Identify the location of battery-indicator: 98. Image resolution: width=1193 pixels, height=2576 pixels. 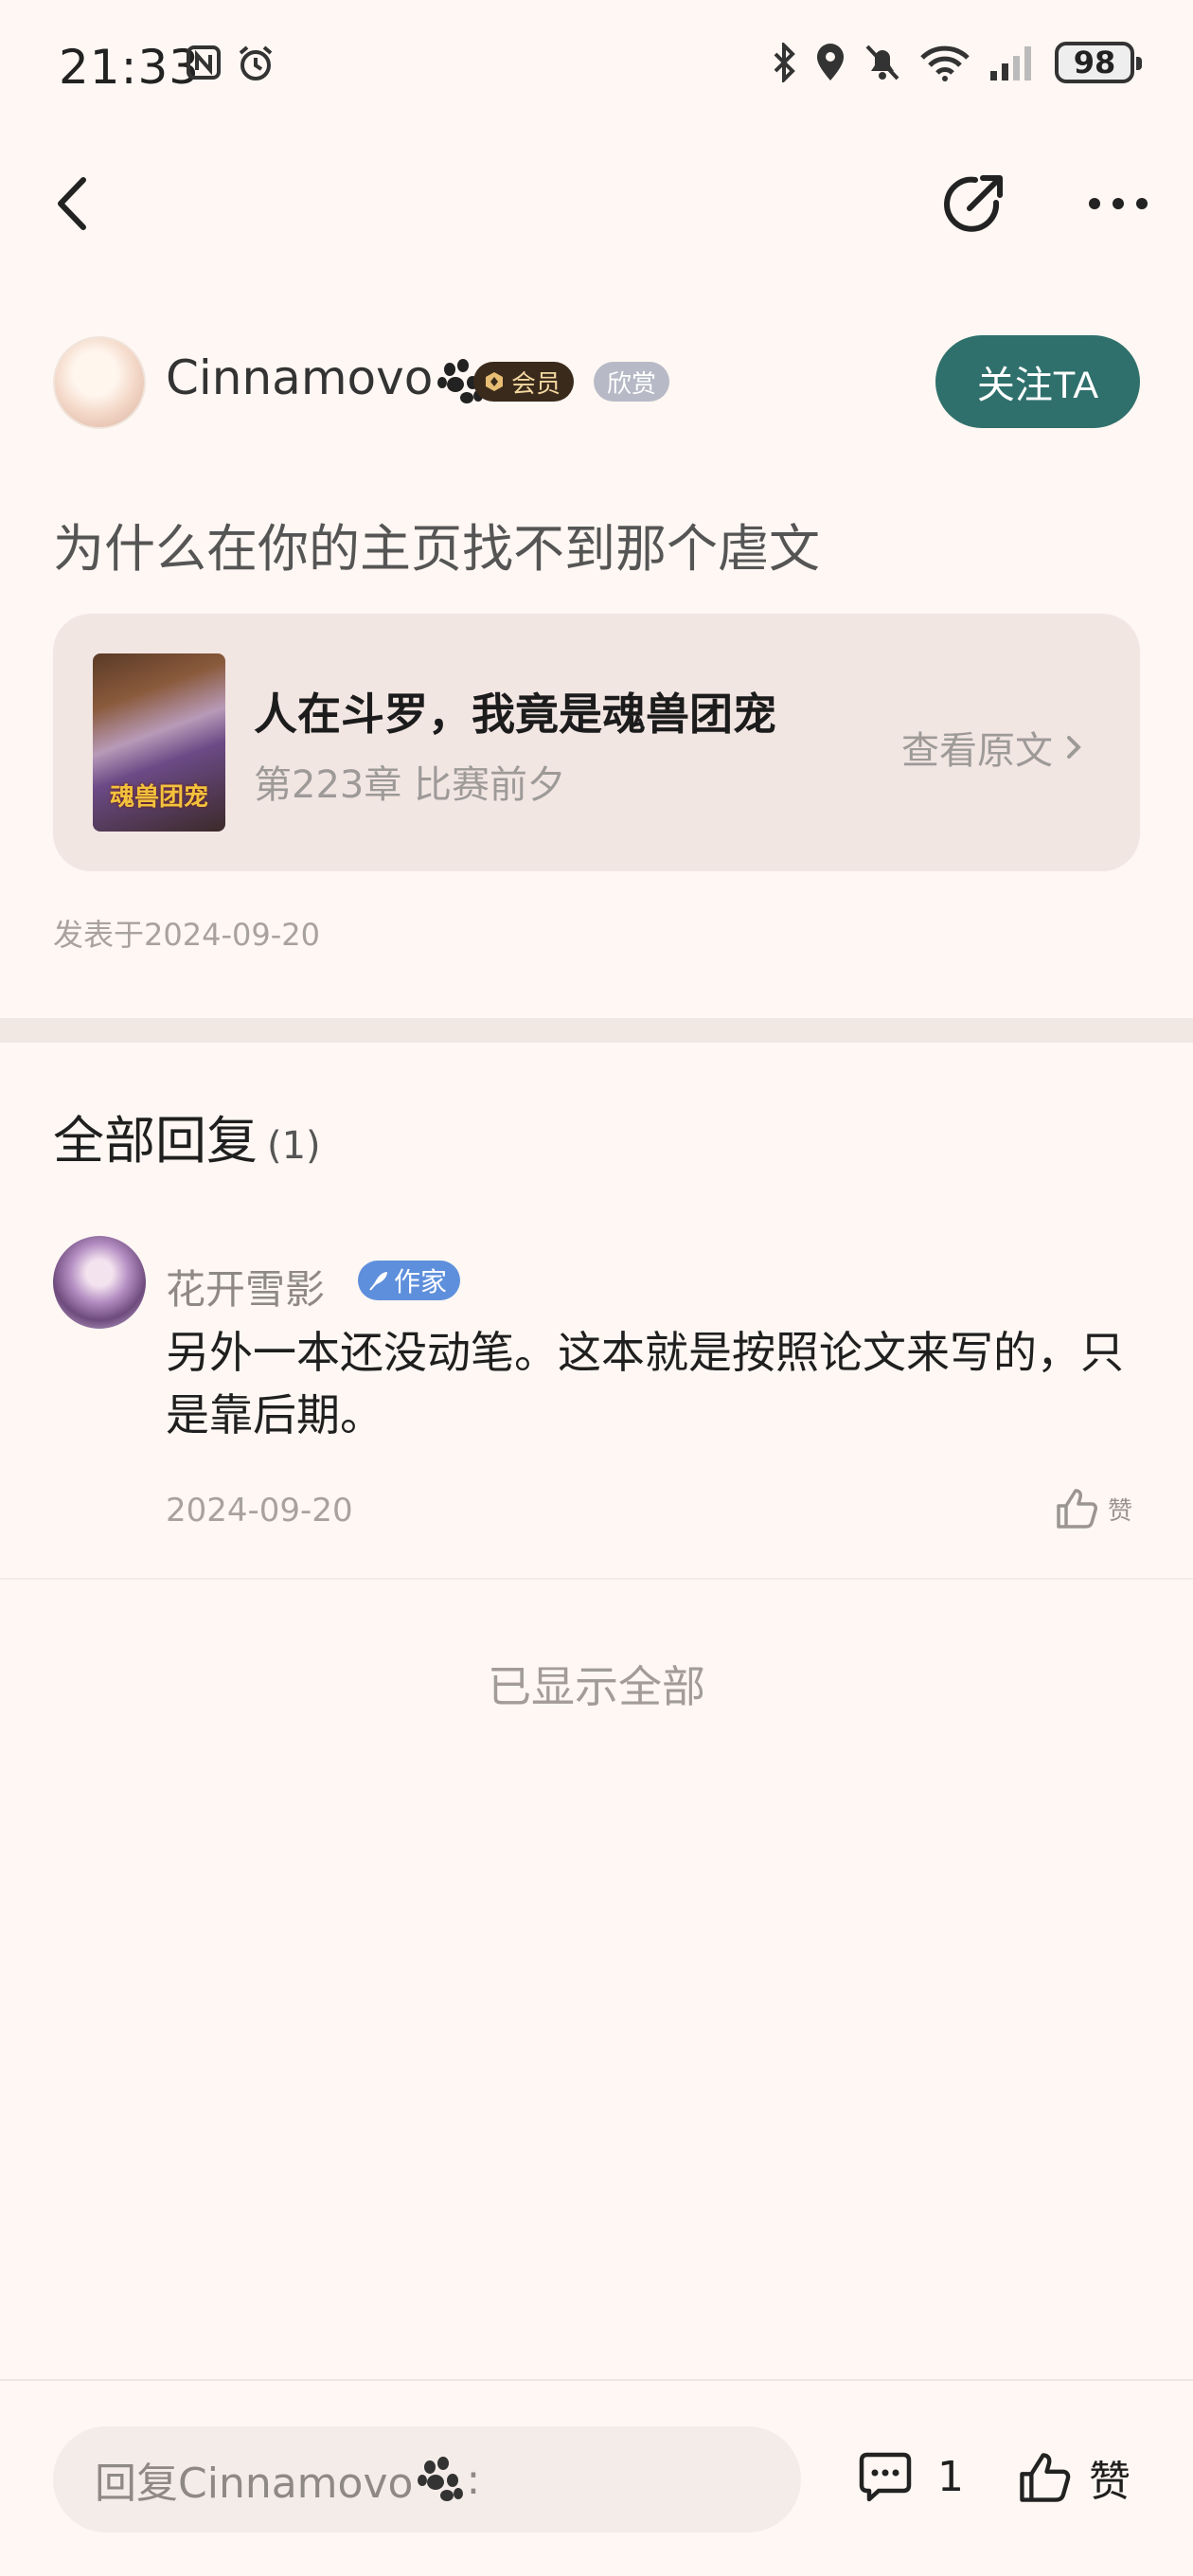
(1098, 62).